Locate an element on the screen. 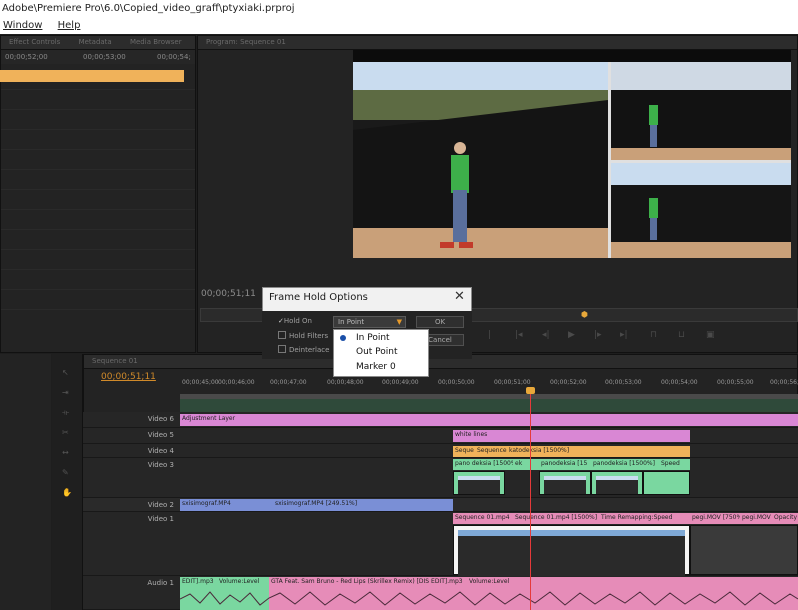 The width and height of the screenshot is (798, 610). goto-out-icon: ▸| is located at coordinates (624, 335).